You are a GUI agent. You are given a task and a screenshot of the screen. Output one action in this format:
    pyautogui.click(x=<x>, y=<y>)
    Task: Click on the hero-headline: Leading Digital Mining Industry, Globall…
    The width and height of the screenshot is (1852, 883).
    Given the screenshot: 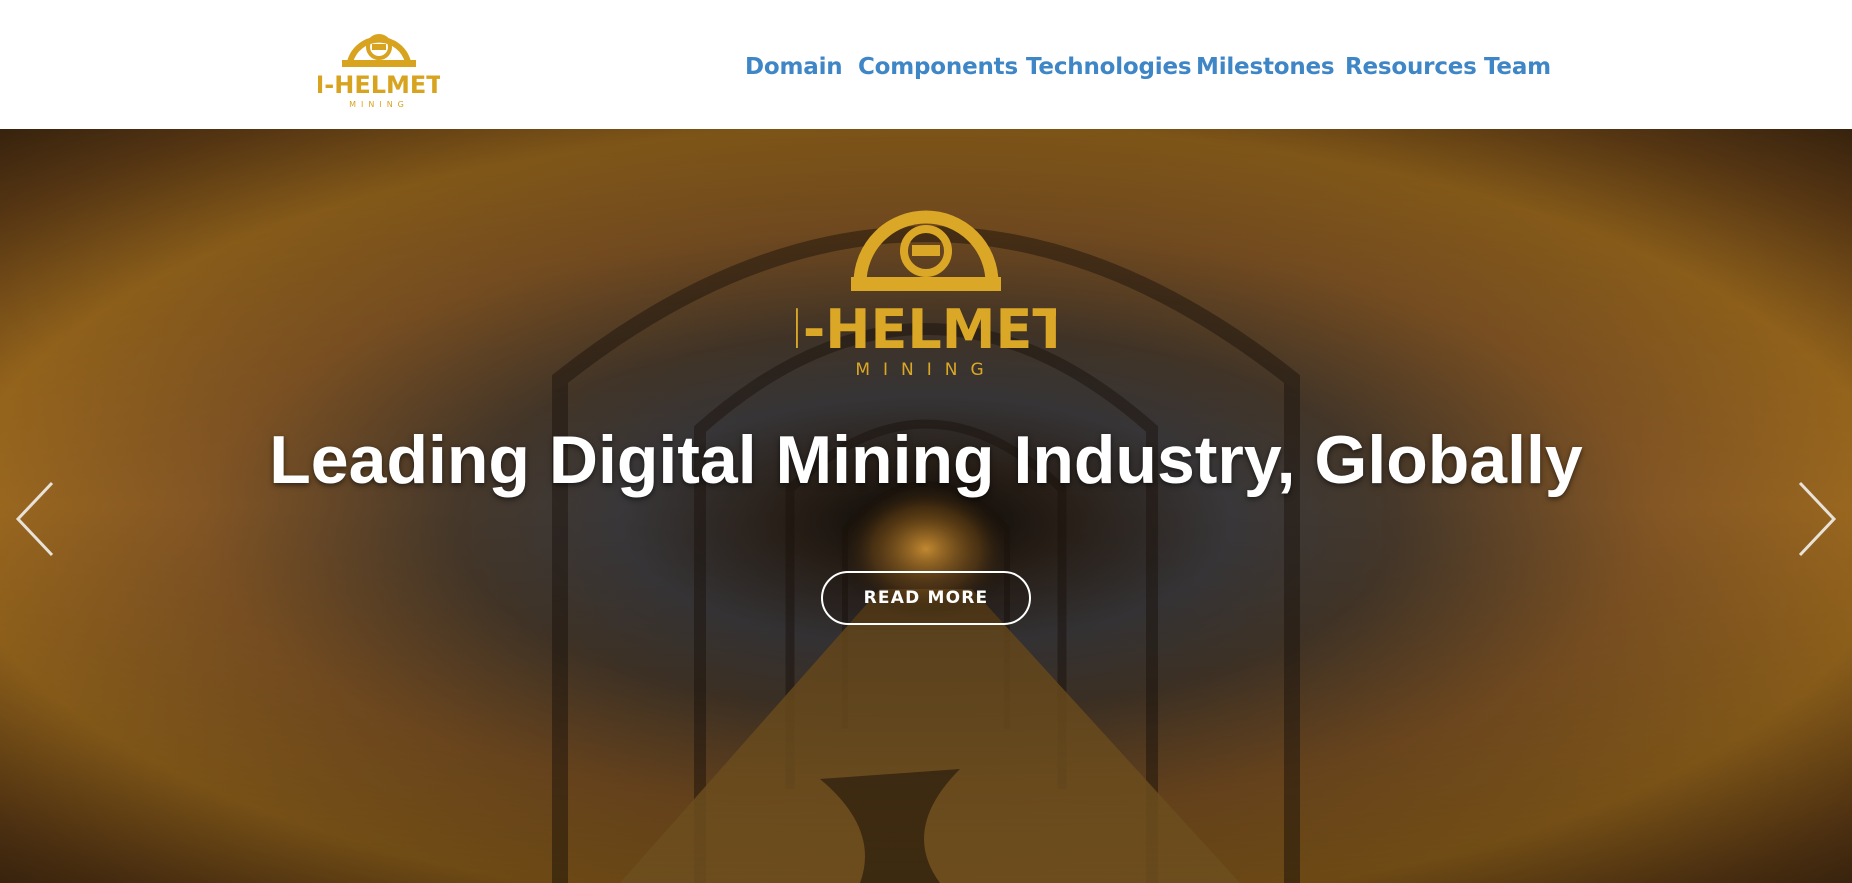 What is the action you would take?
    pyautogui.click(x=926, y=460)
    